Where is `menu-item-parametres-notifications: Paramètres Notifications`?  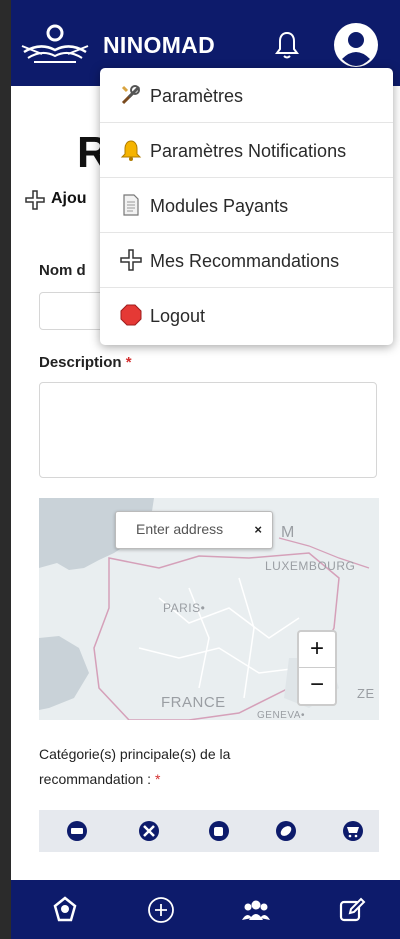 menu-item-parametres-notifications: Paramètres Notifications is located at coordinates (246, 150).